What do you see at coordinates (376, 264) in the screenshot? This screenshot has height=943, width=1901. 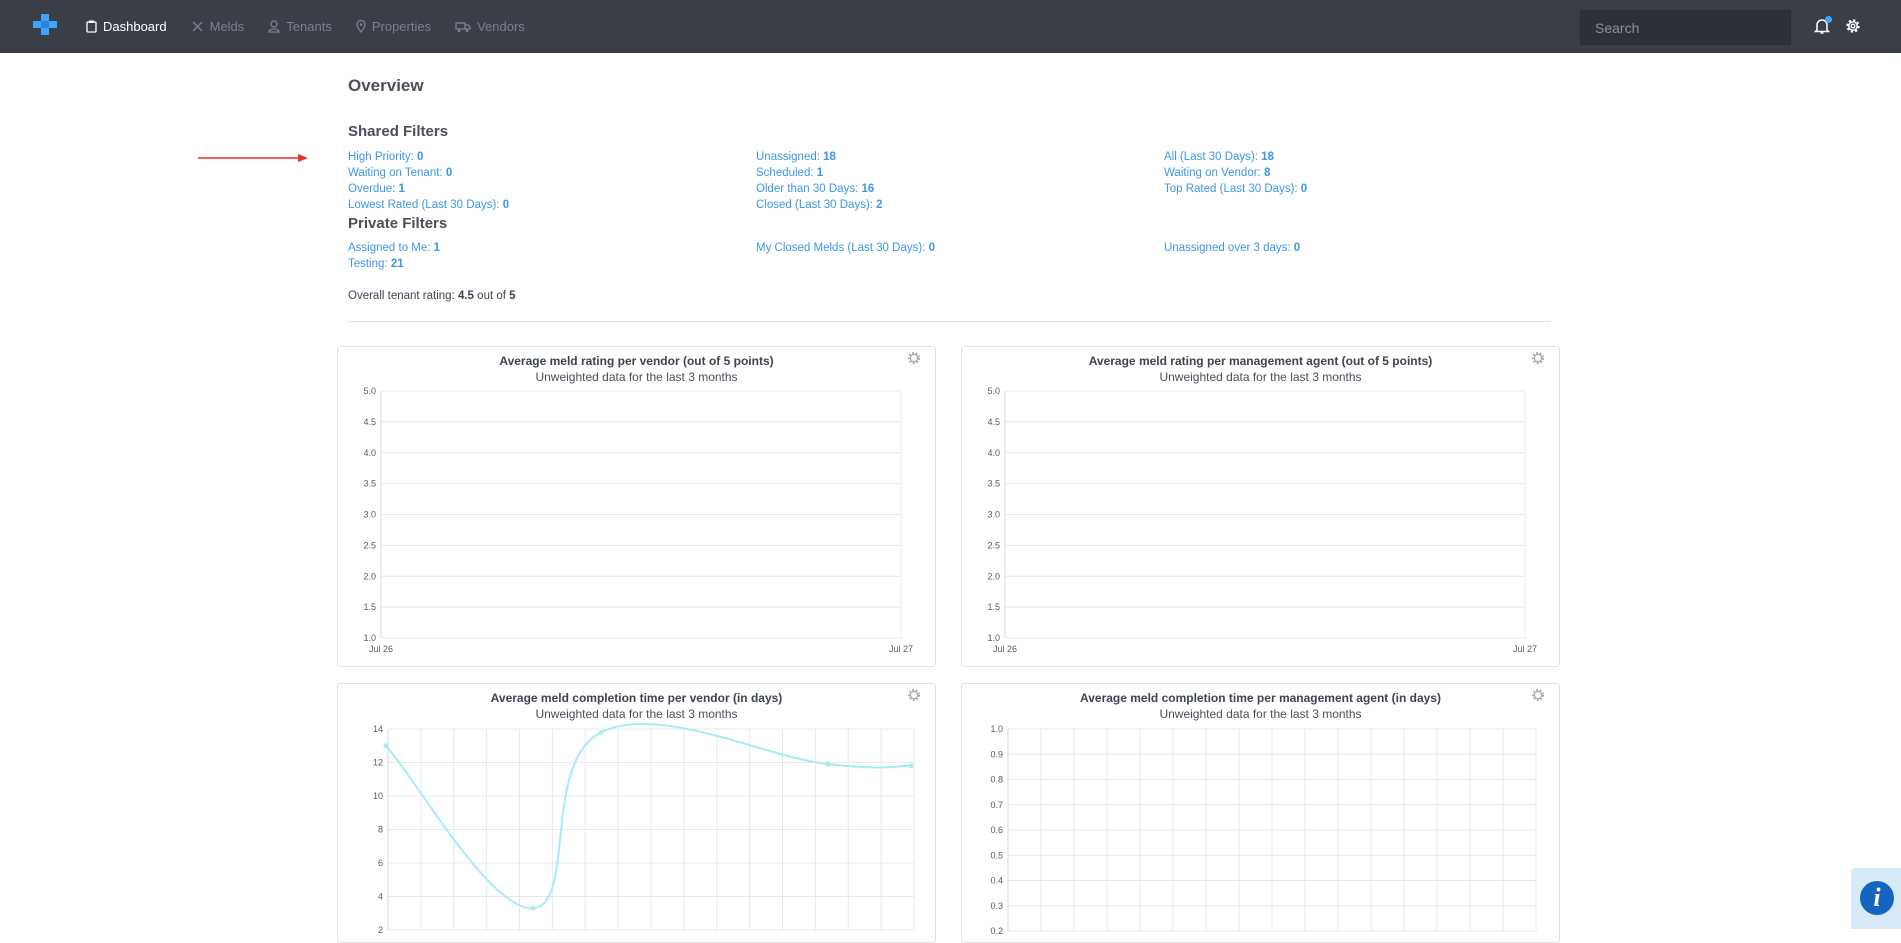 I see `filter-testing: Testing: 21` at bounding box center [376, 264].